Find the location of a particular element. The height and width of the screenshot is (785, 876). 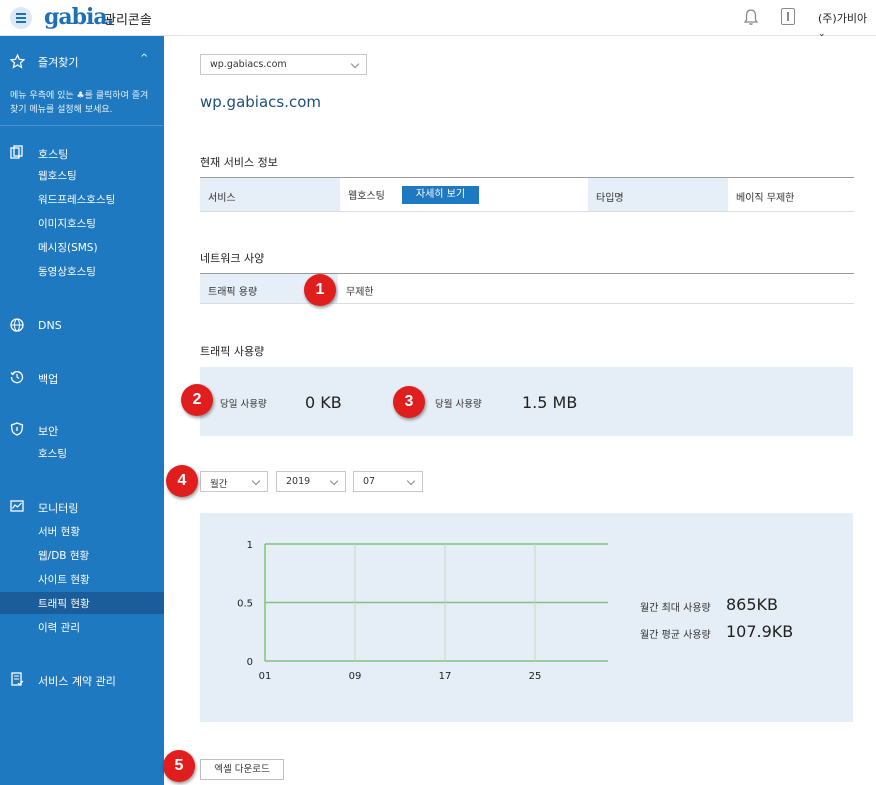

today-usage-label: 당일 사용량 is located at coordinates (243, 404).